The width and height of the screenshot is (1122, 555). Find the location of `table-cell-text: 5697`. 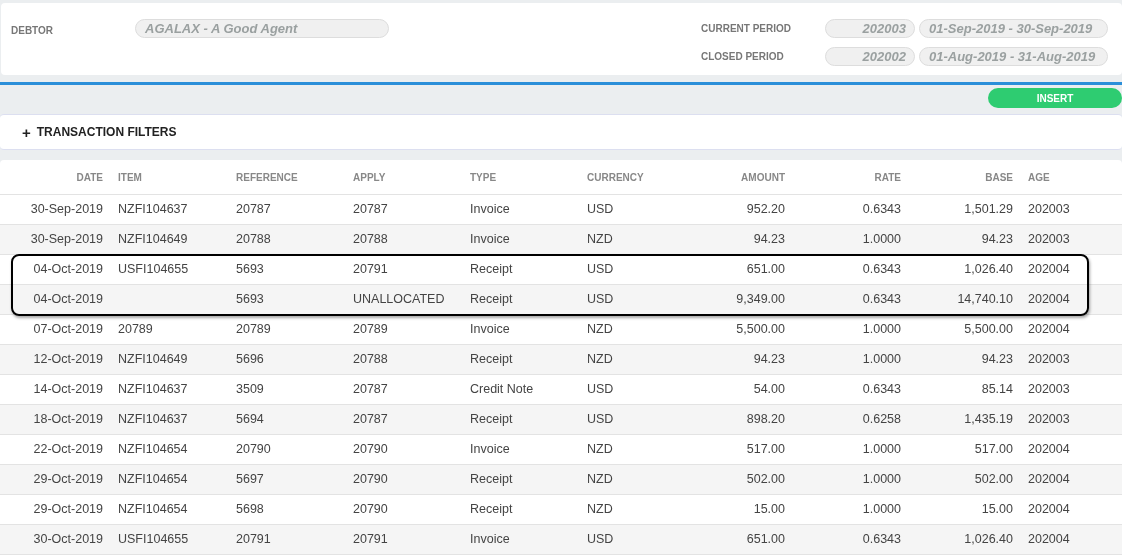

table-cell-text: 5697 is located at coordinates (250, 480).